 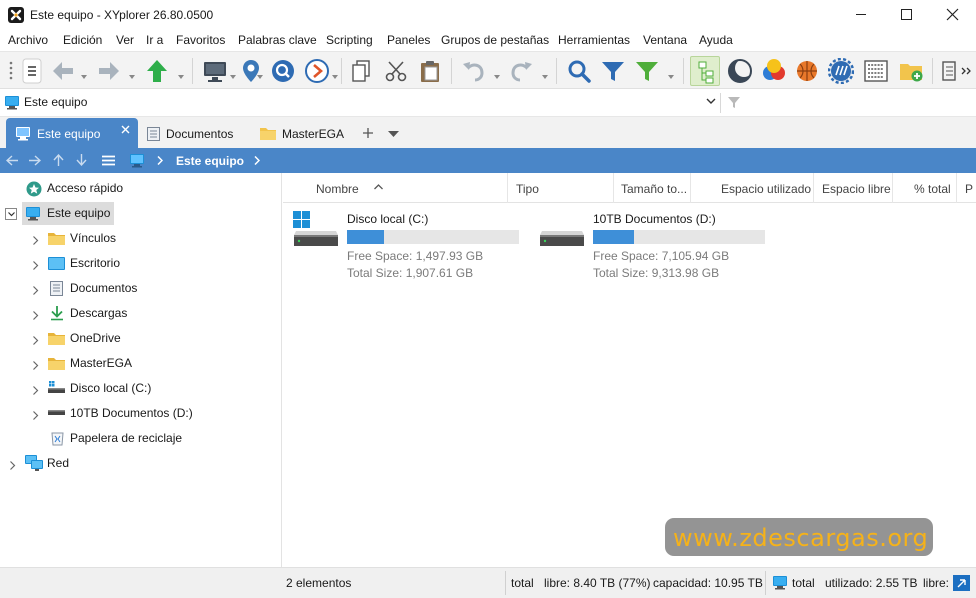 What do you see at coordinates (430, 71) in the screenshot?
I see `paste-button` at bounding box center [430, 71].